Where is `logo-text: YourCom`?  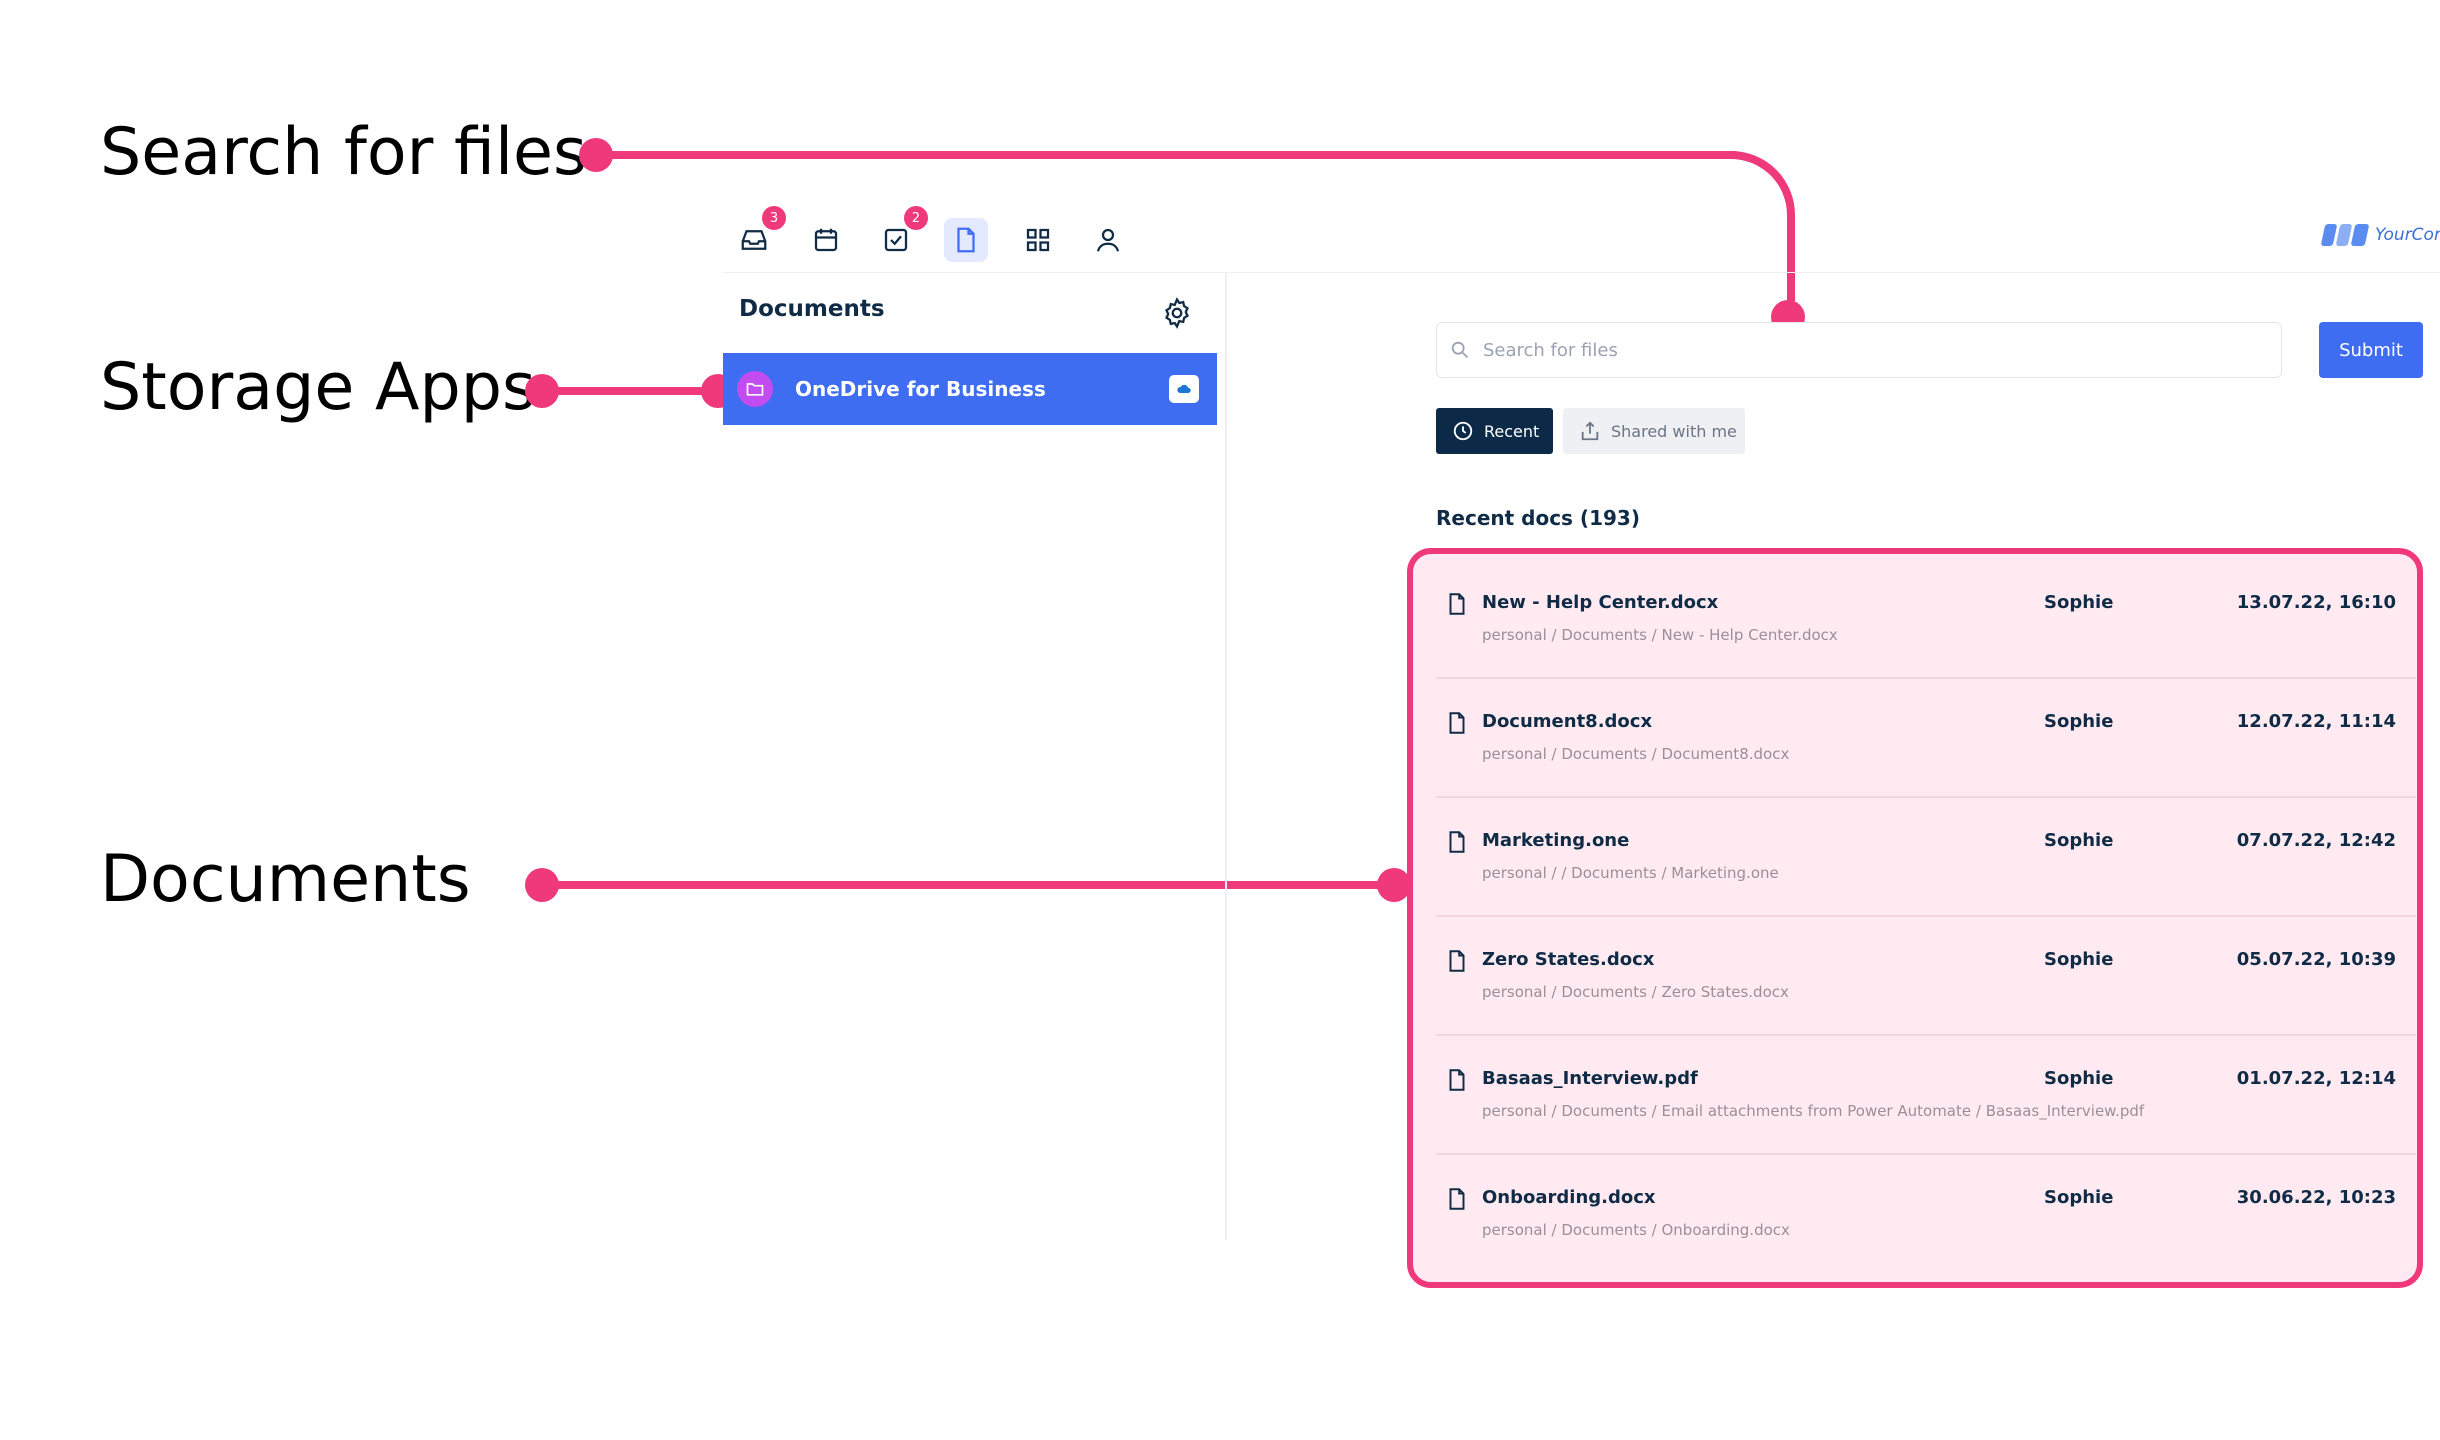 logo-text: YourCom is located at coordinates (2407, 235).